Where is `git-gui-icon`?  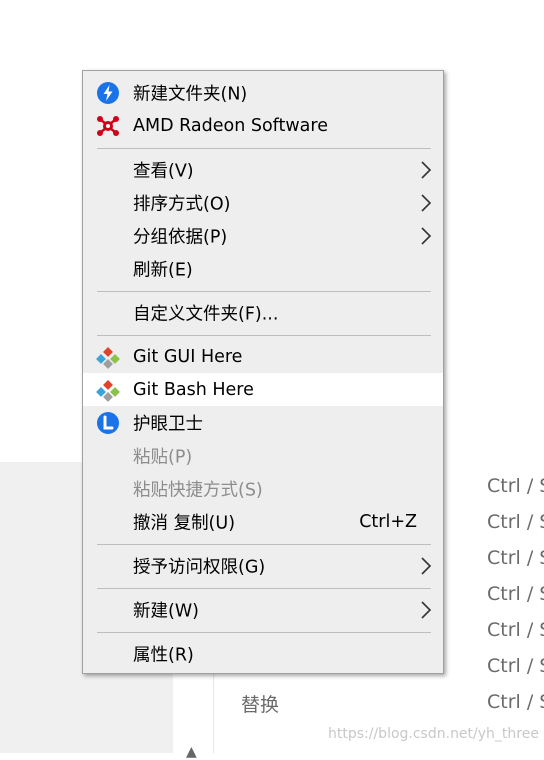
git-gui-icon is located at coordinates (108, 357).